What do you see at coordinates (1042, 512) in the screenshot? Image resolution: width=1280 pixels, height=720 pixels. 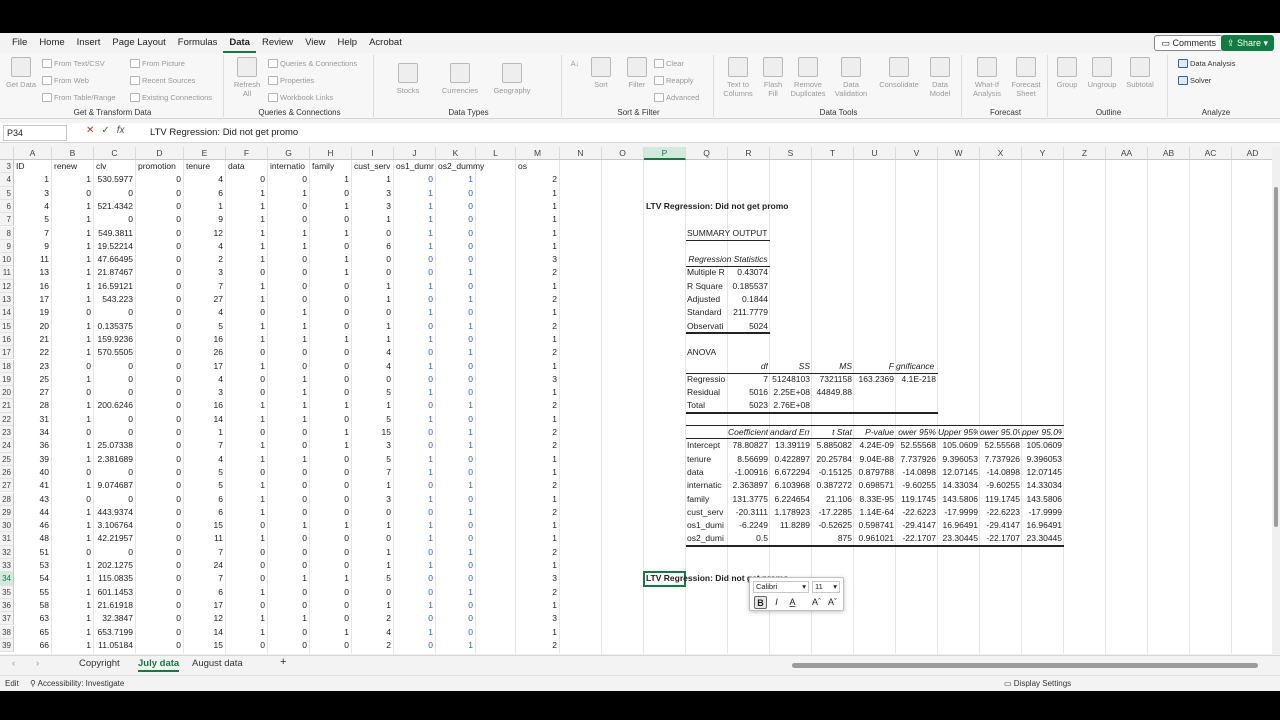 I see `coef-cell: -17.9999` at bounding box center [1042, 512].